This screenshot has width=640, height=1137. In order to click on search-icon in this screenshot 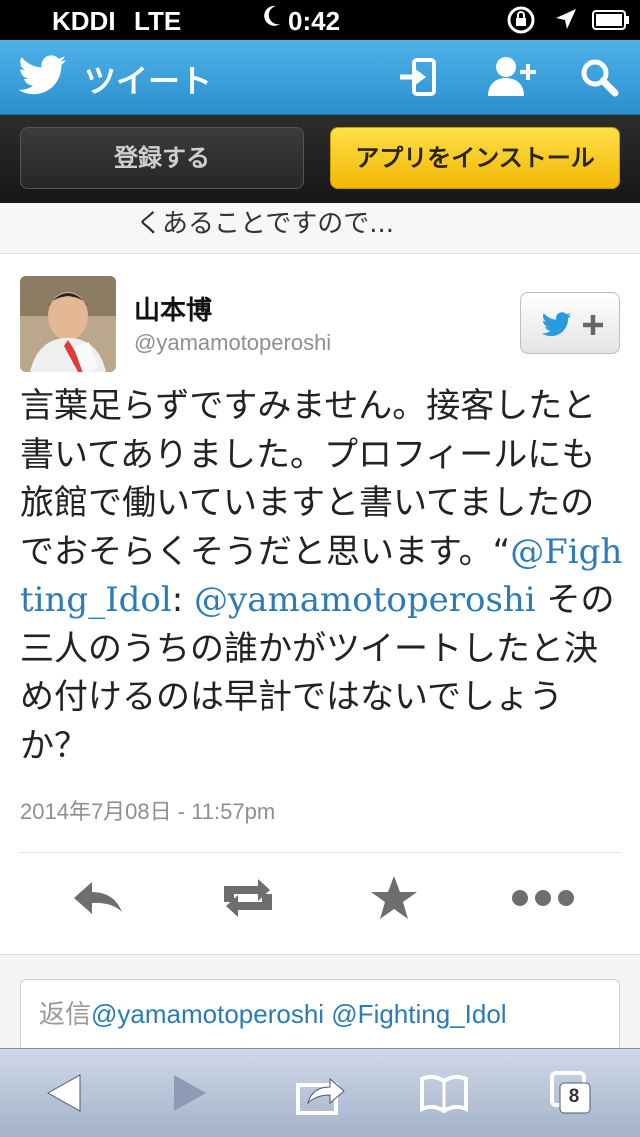, I will do `click(600, 77)`.